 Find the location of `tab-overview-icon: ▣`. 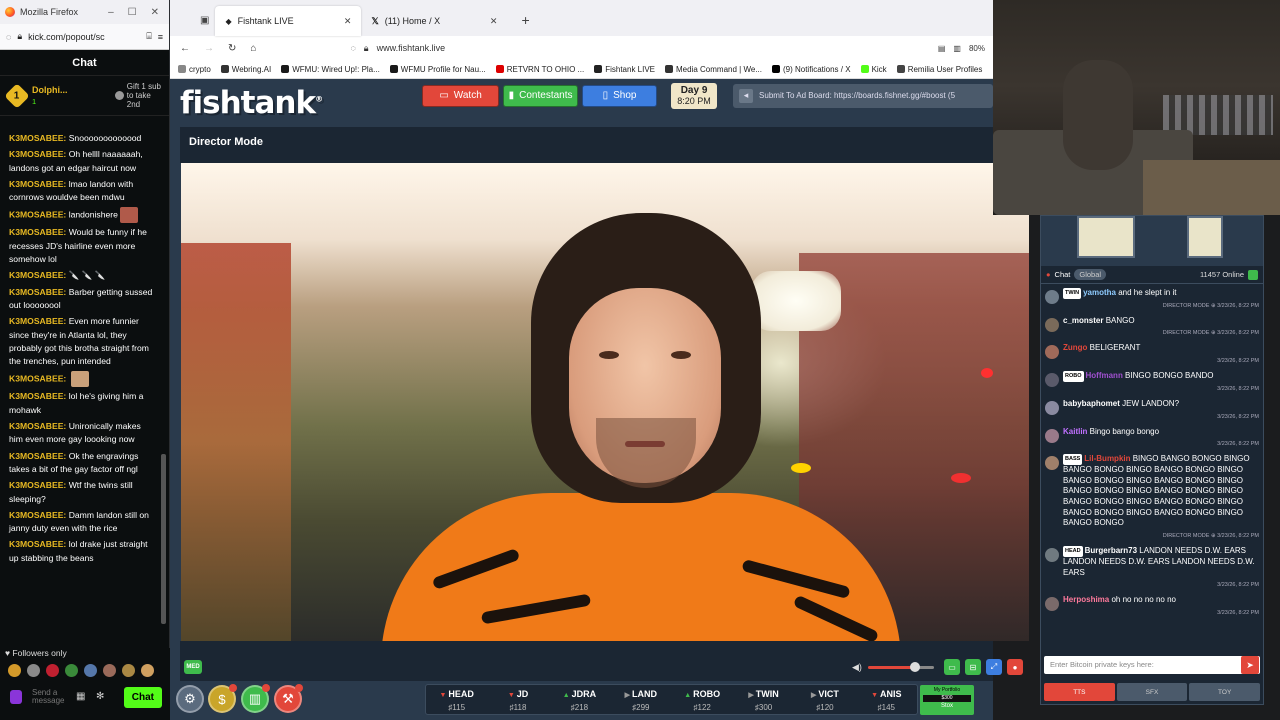

tab-overview-icon: ▣ is located at coordinates (204, 20).